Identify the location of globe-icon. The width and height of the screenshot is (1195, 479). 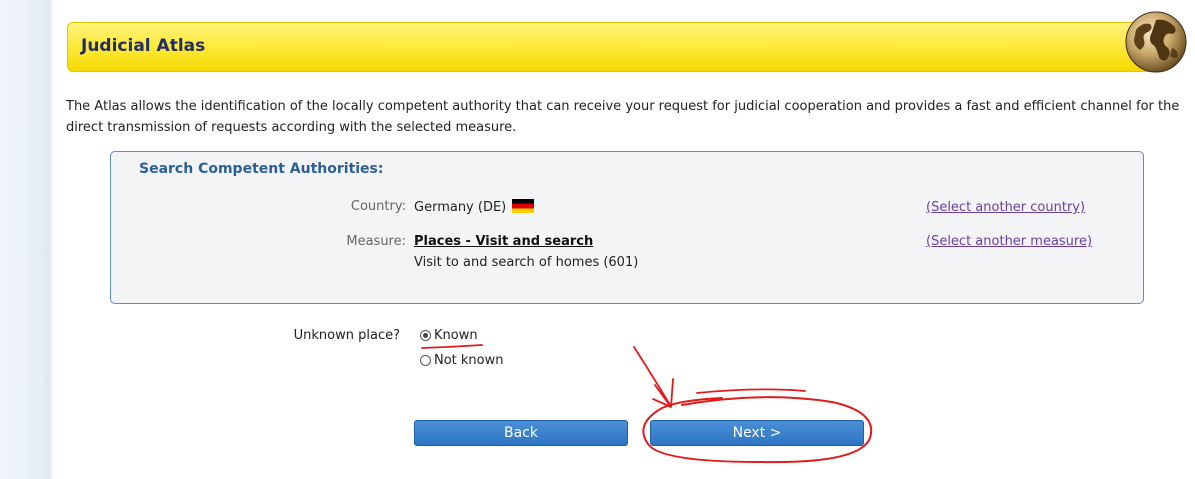
(1156, 42).